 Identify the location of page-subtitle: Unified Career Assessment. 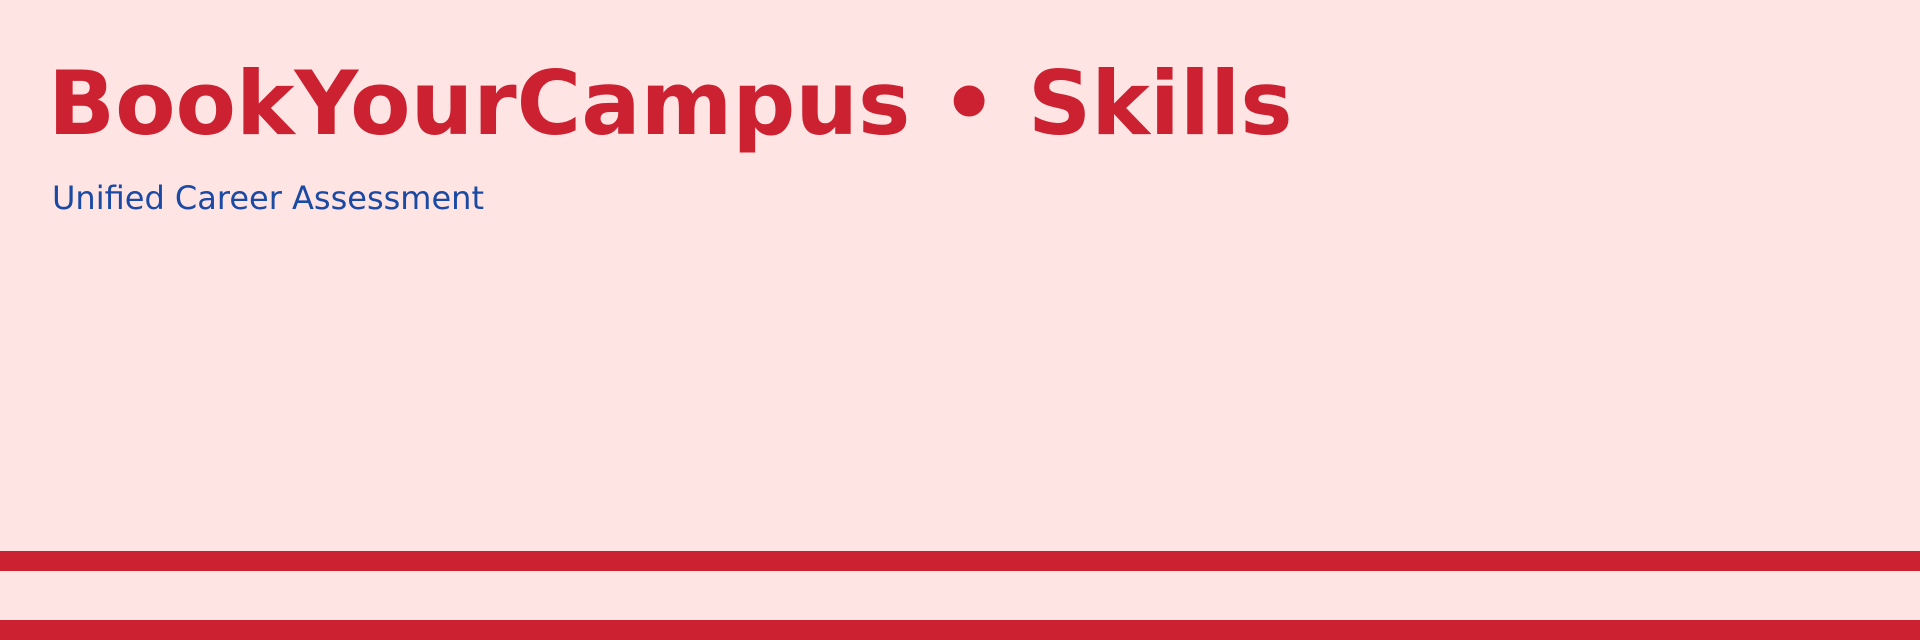
(268, 198).